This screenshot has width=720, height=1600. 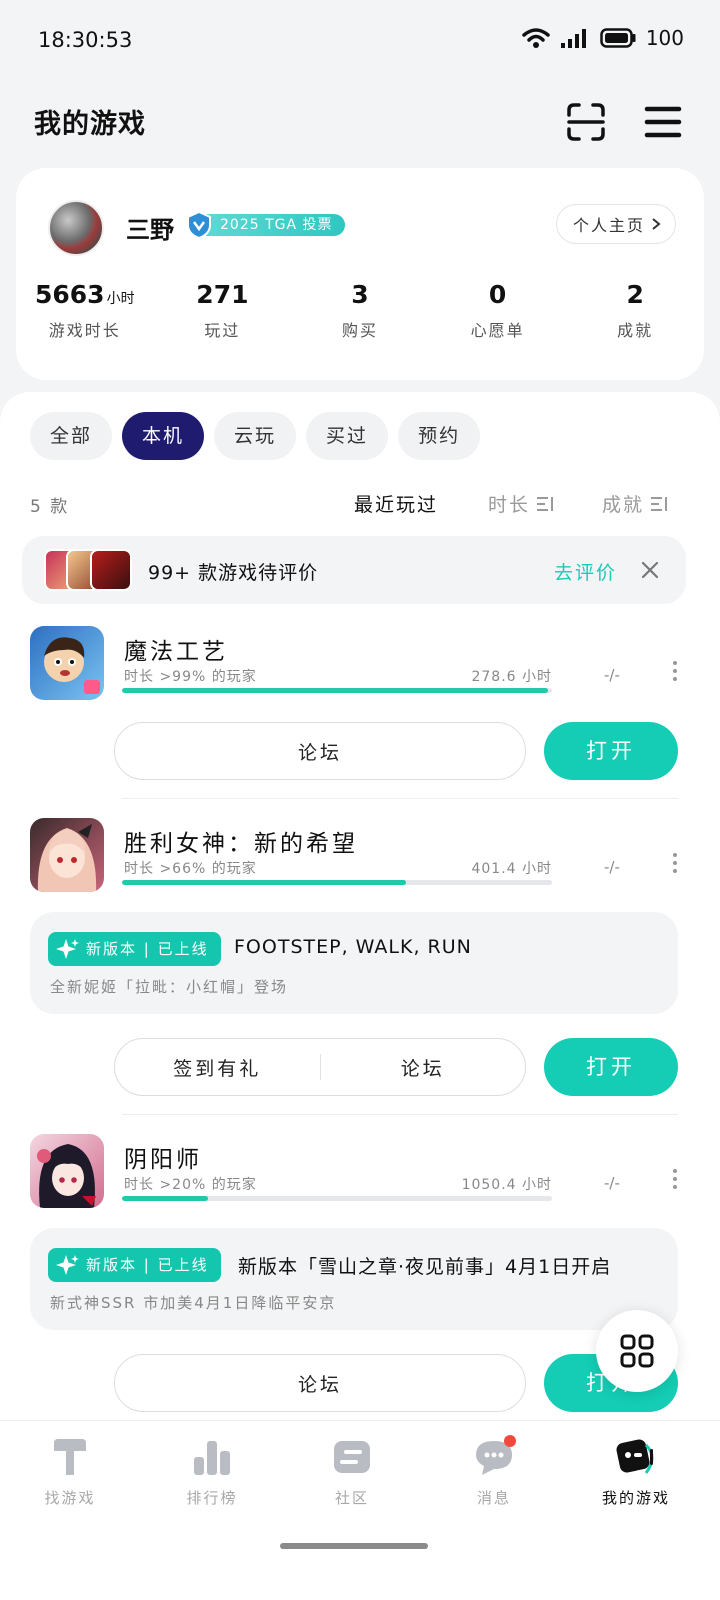 What do you see at coordinates (439, 436) in the screenshot?
I see `filter-chip-reserved: 预约` at bounding box center [439, 436].